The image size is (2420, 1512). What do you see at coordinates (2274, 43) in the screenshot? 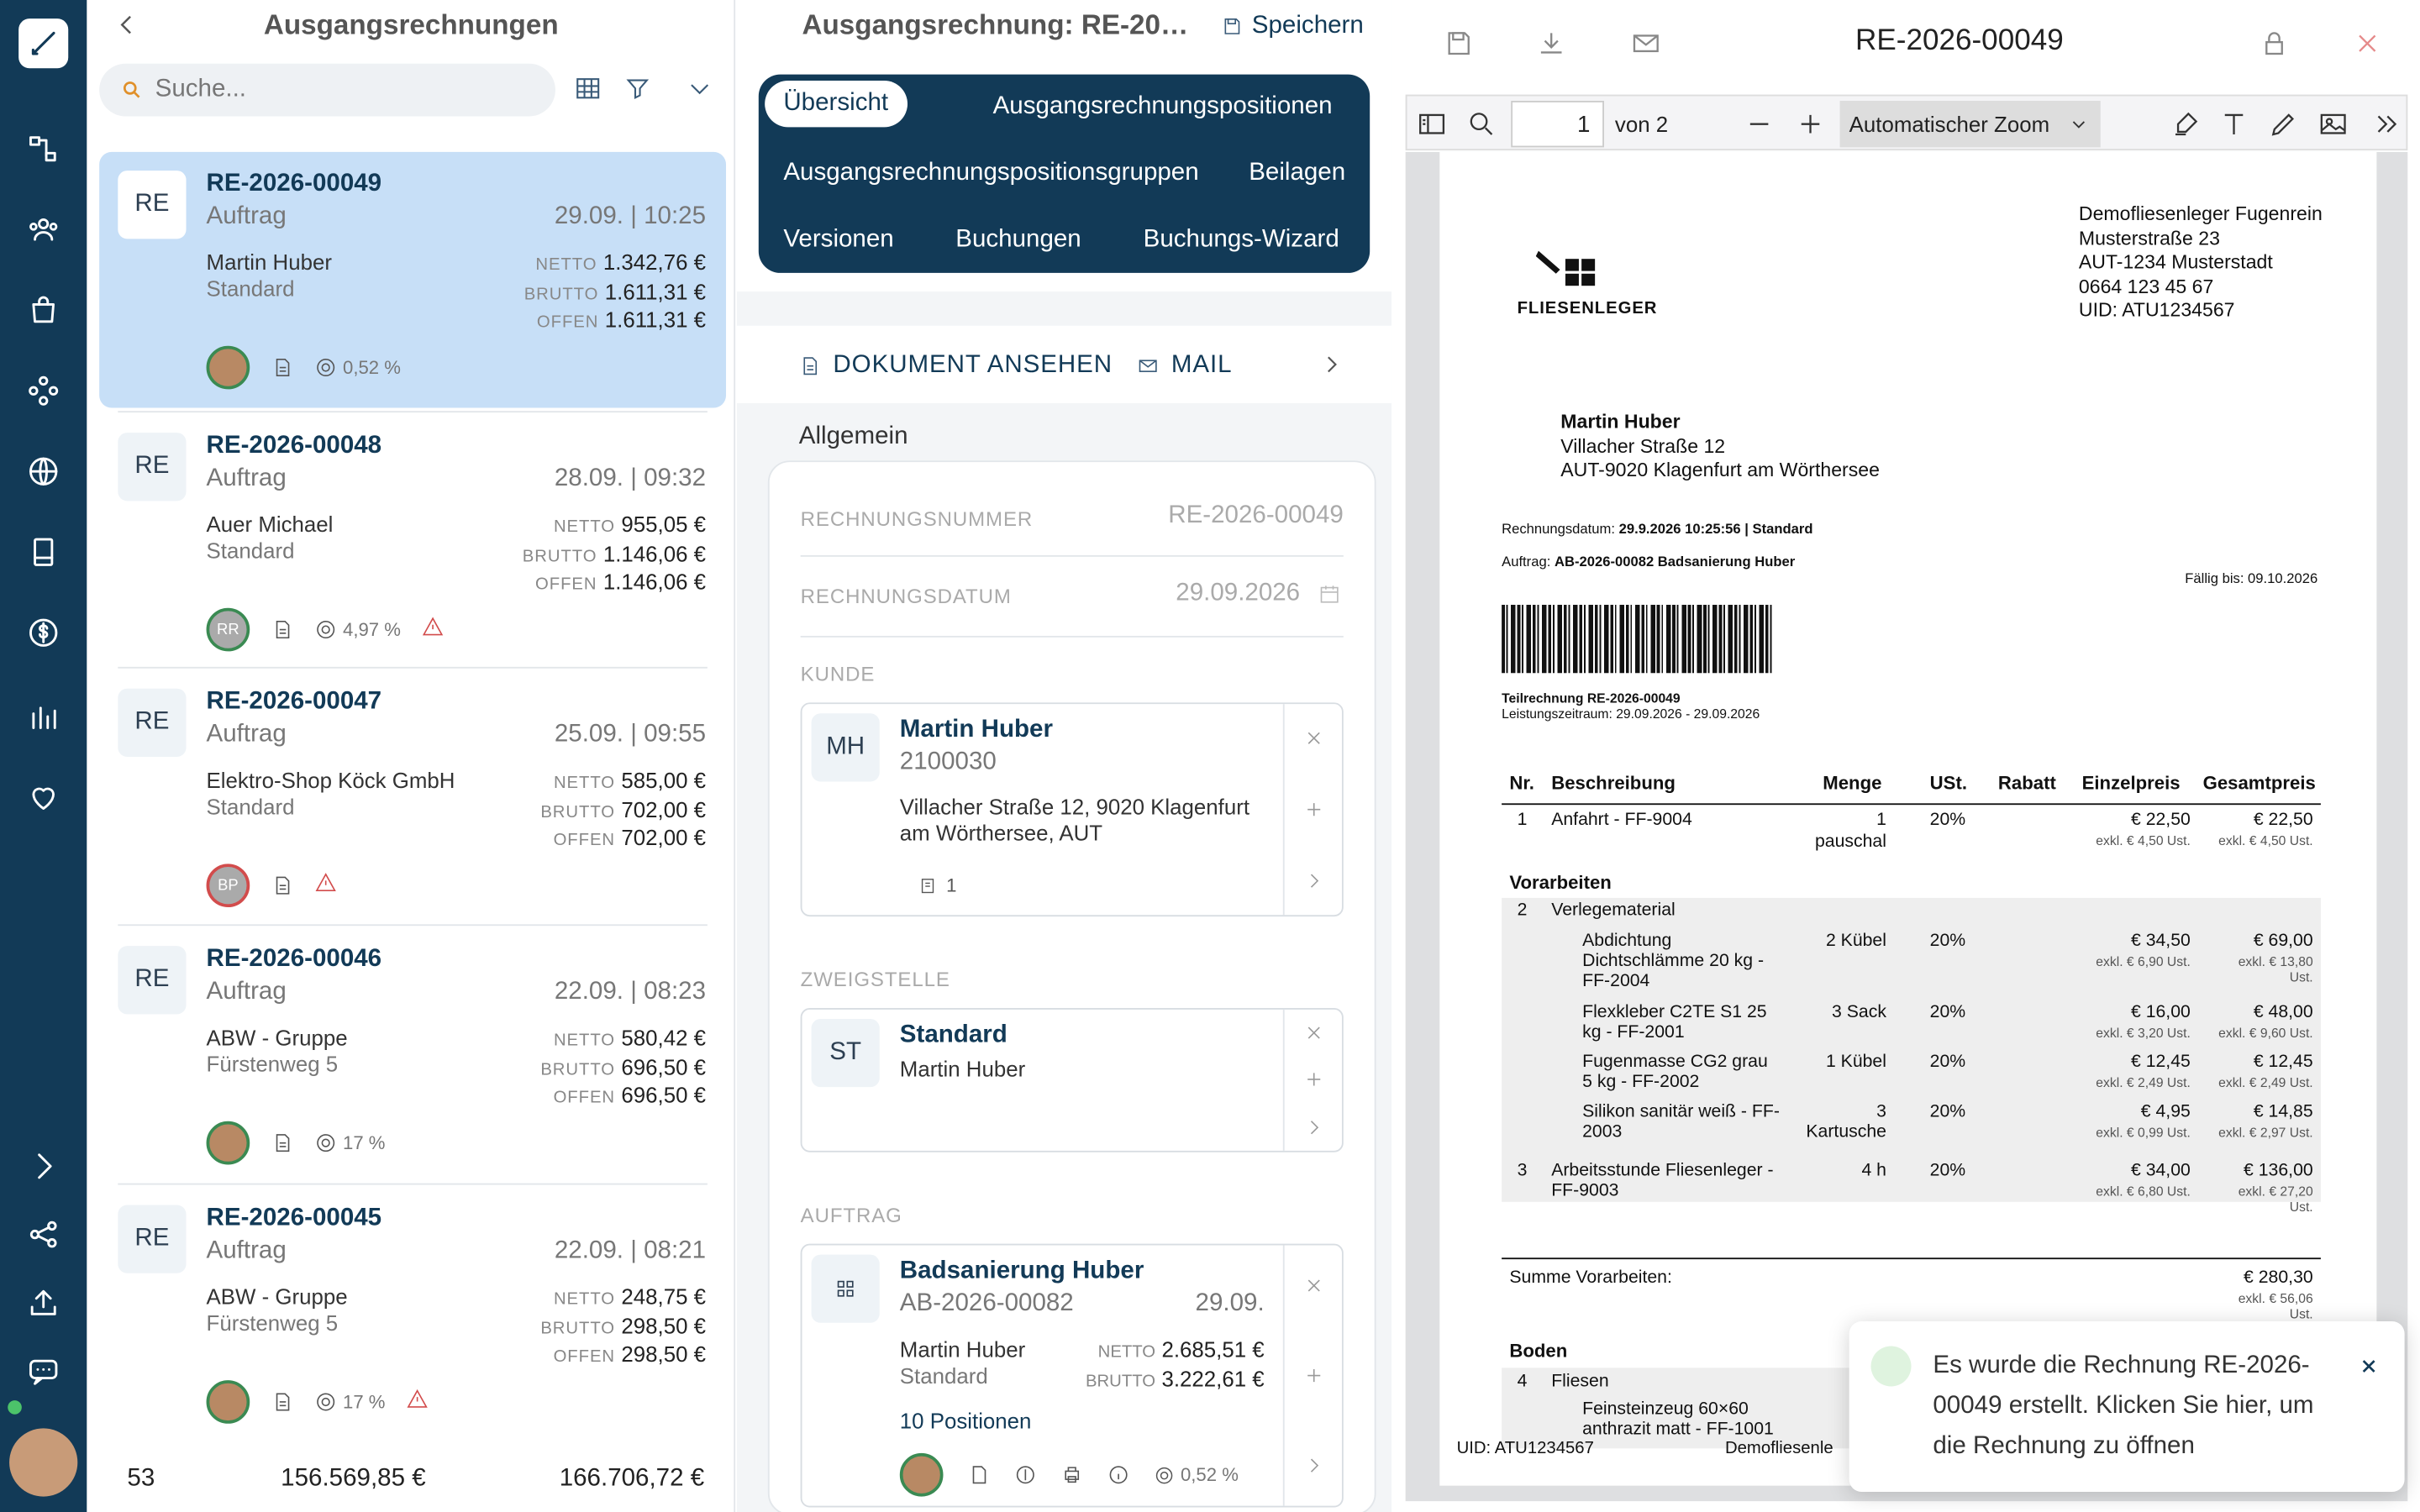
I see `lock-icon` at bounding box center [2274, 43].